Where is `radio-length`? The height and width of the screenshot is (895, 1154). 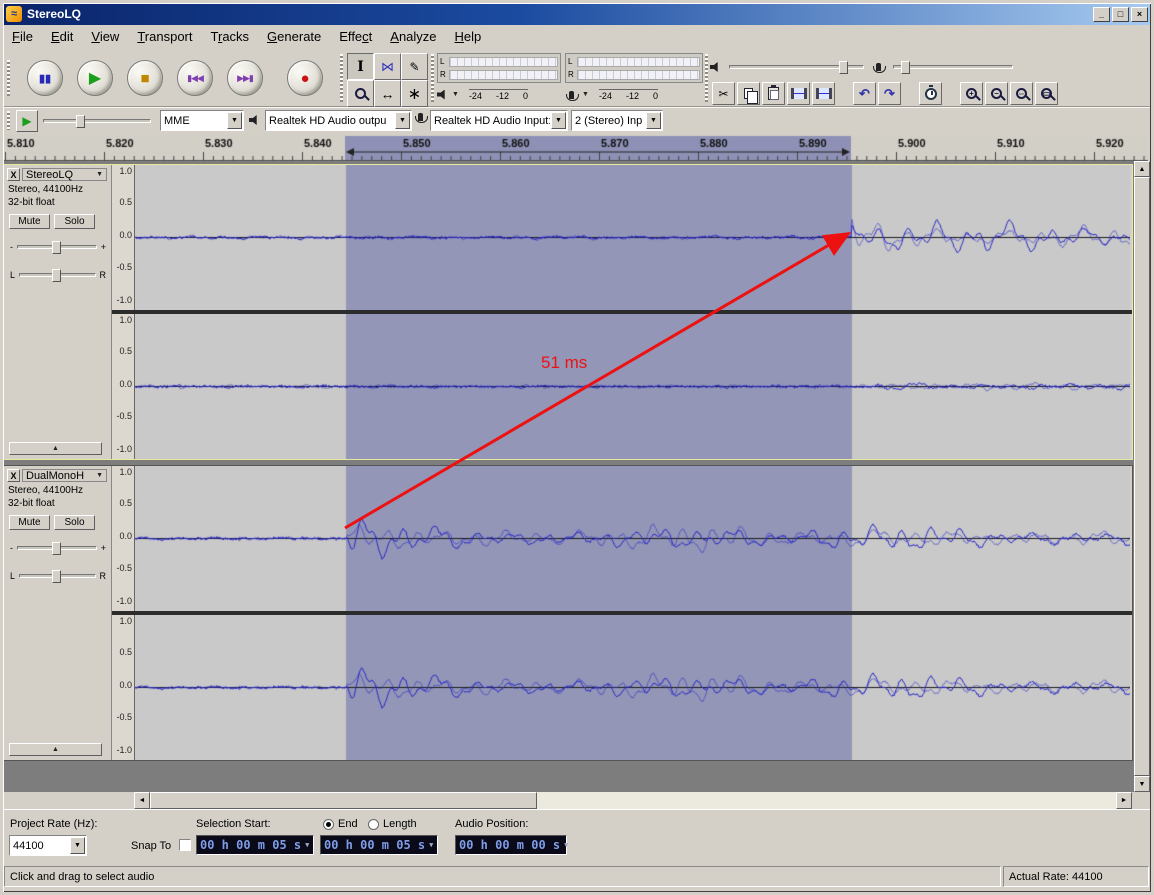 radio-length is located at coordinates (373, 824).